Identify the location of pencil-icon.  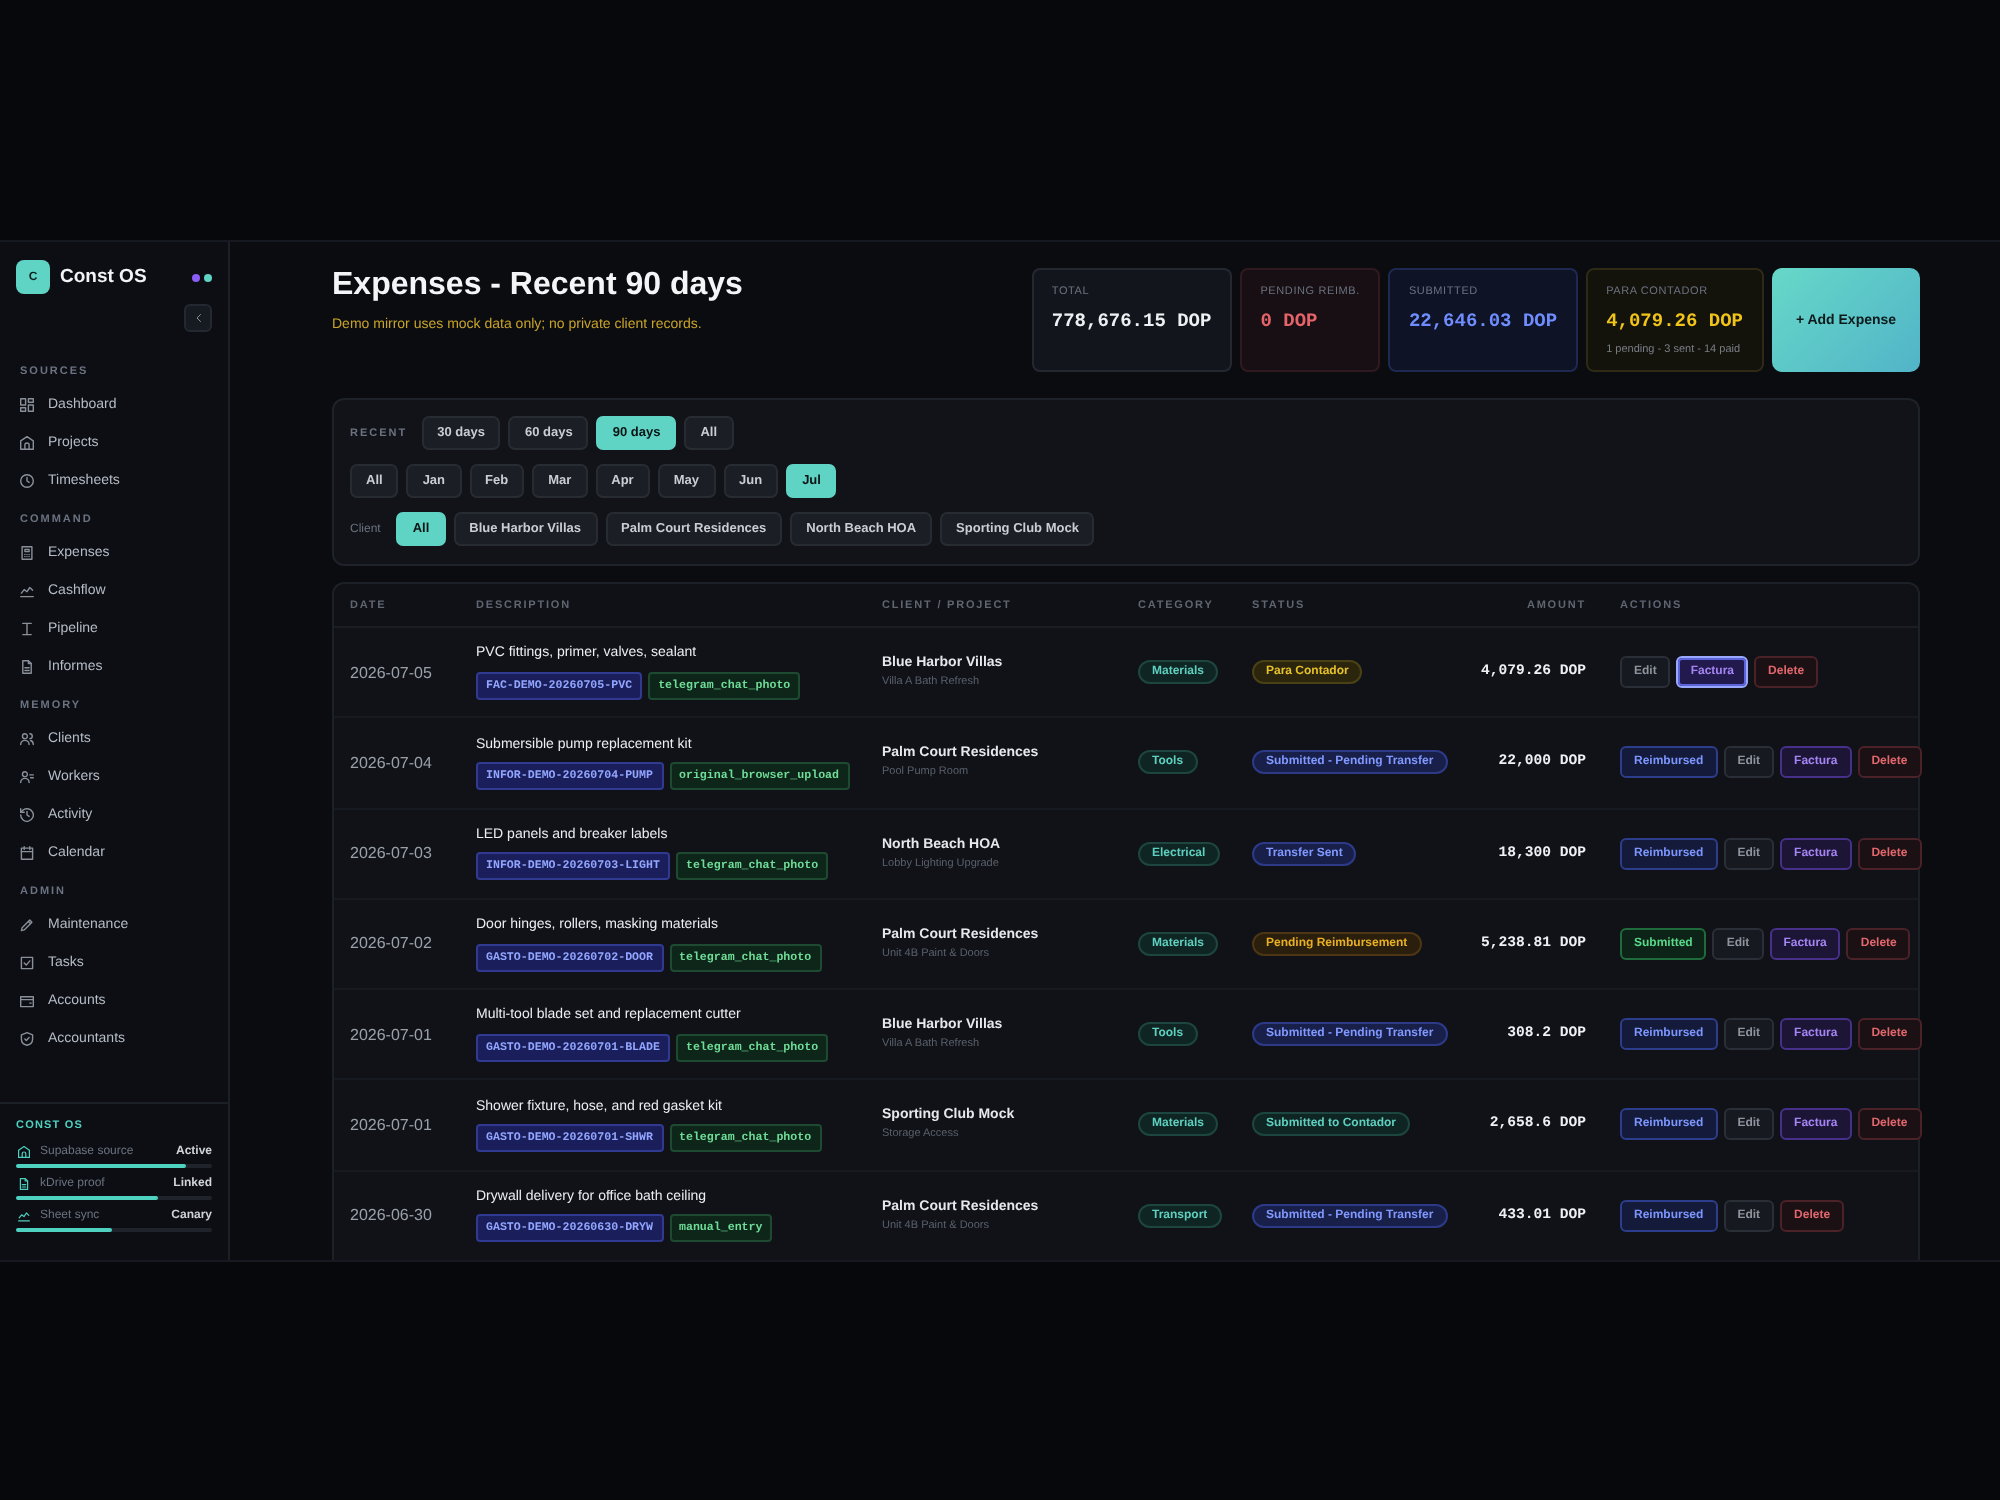
(27, 925).